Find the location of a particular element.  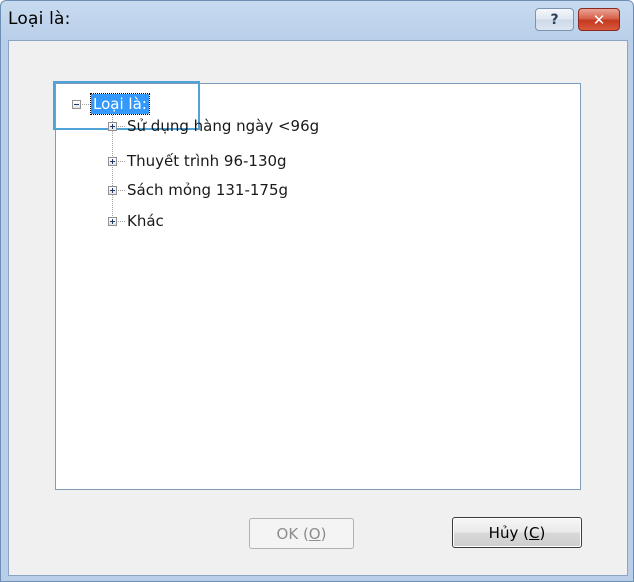

ok-button: OK (O) is located at coordinates (301, 533).